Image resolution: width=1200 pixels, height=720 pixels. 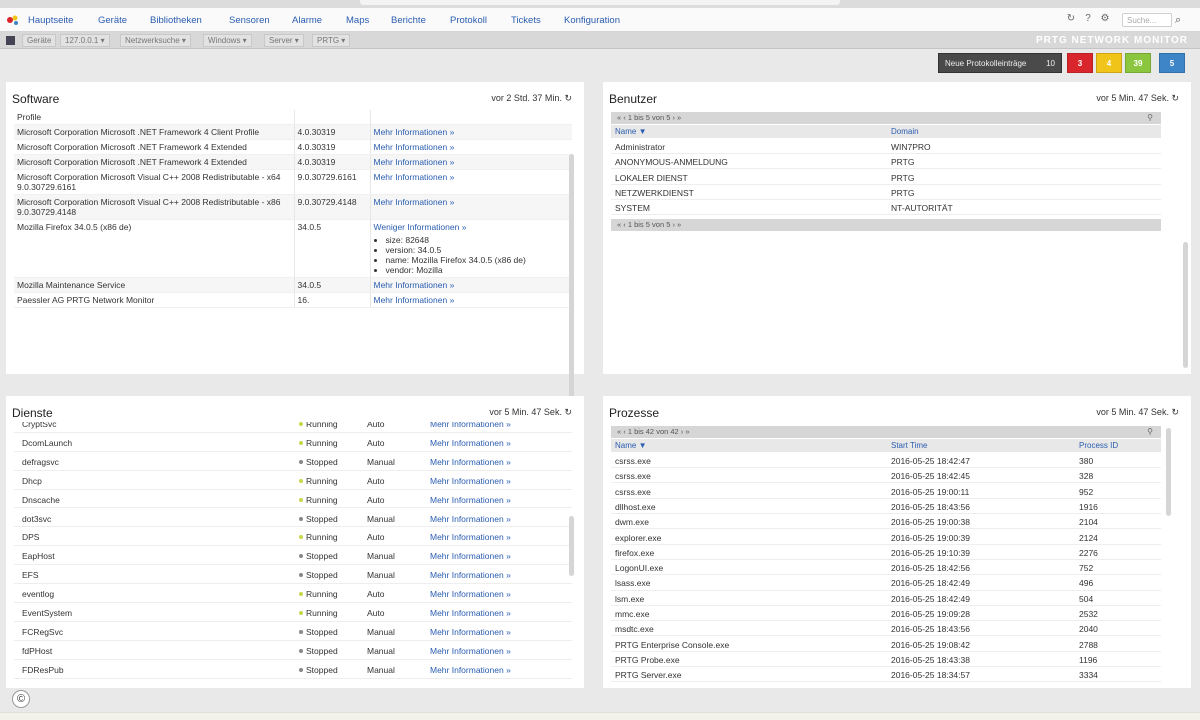 What do you see at coordinates (886, 491) in the screenshot?
I see `process-row: csrss.exe 2016-05-25 19:00:11 952` at bounding box center [886, 491].